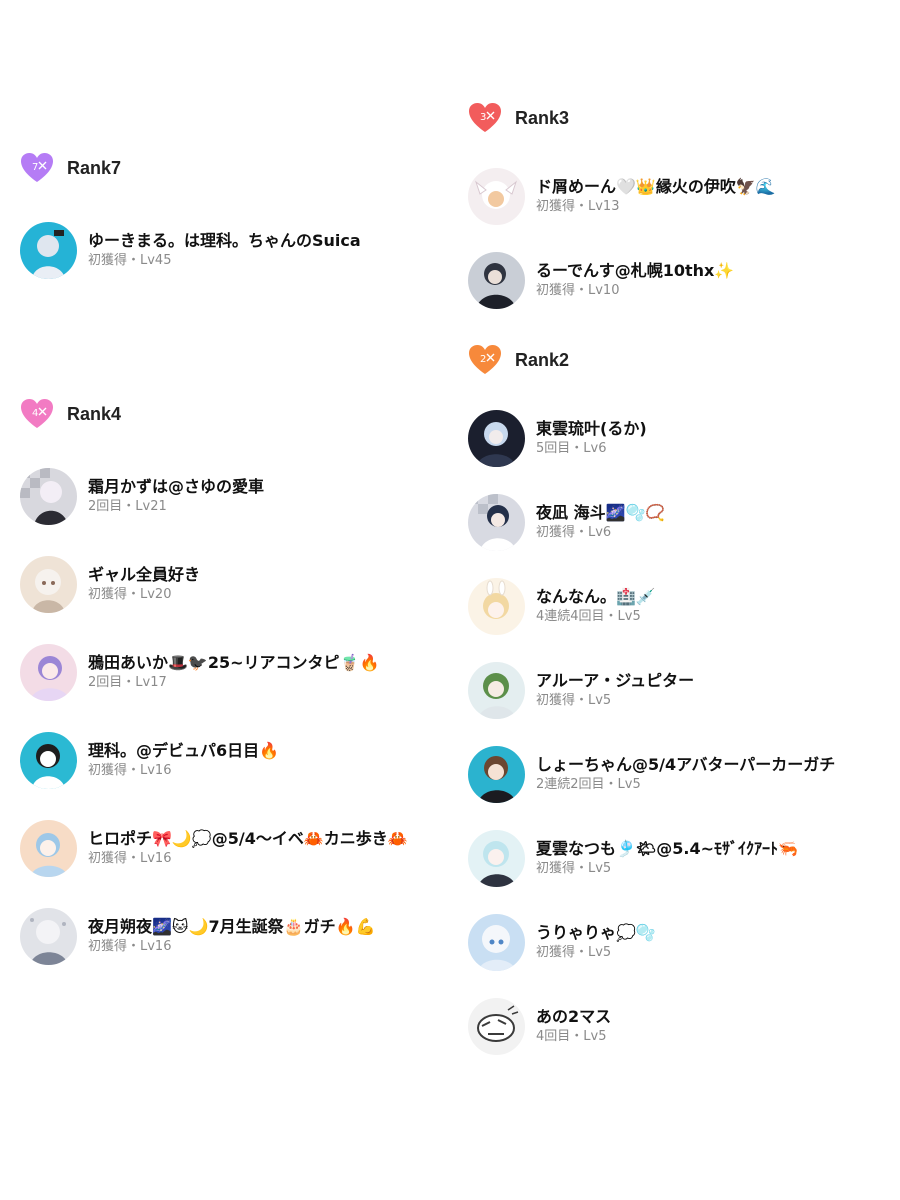  Describe the element at coordinates (578, 290) in the screenshot. I see `user-meta: 初獲得・Lv10` at that location.